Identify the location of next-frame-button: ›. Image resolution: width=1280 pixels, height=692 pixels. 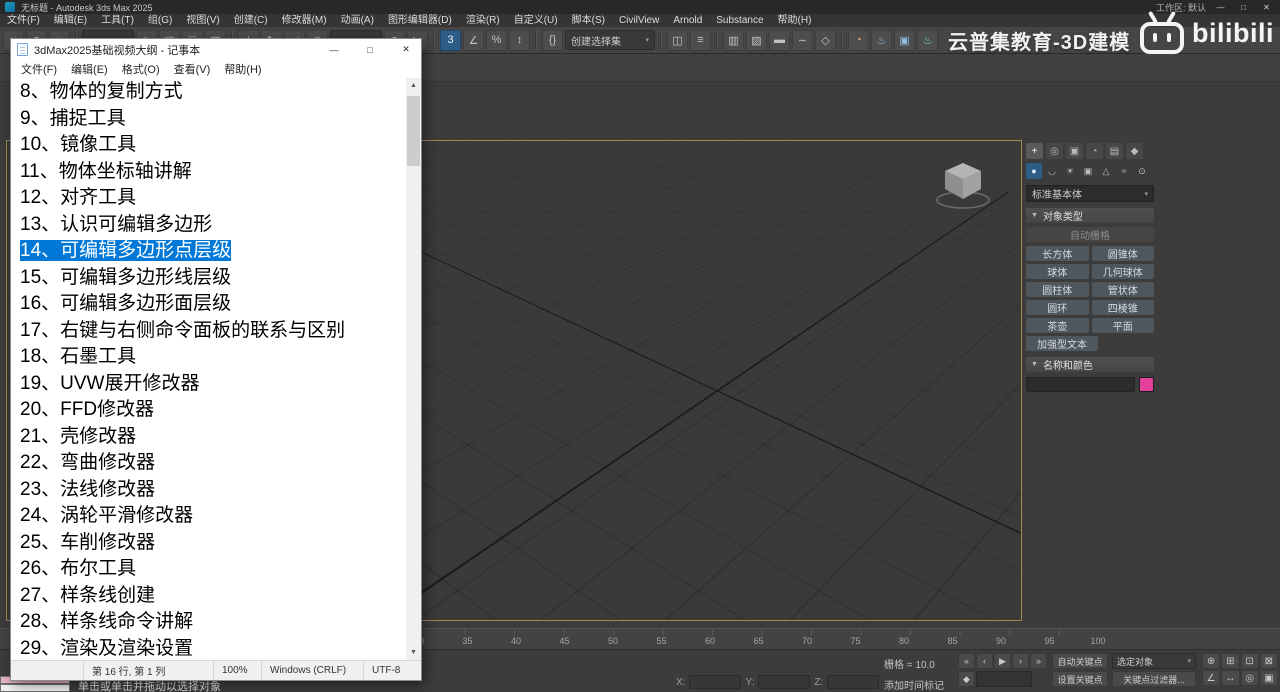
(1020, 661).